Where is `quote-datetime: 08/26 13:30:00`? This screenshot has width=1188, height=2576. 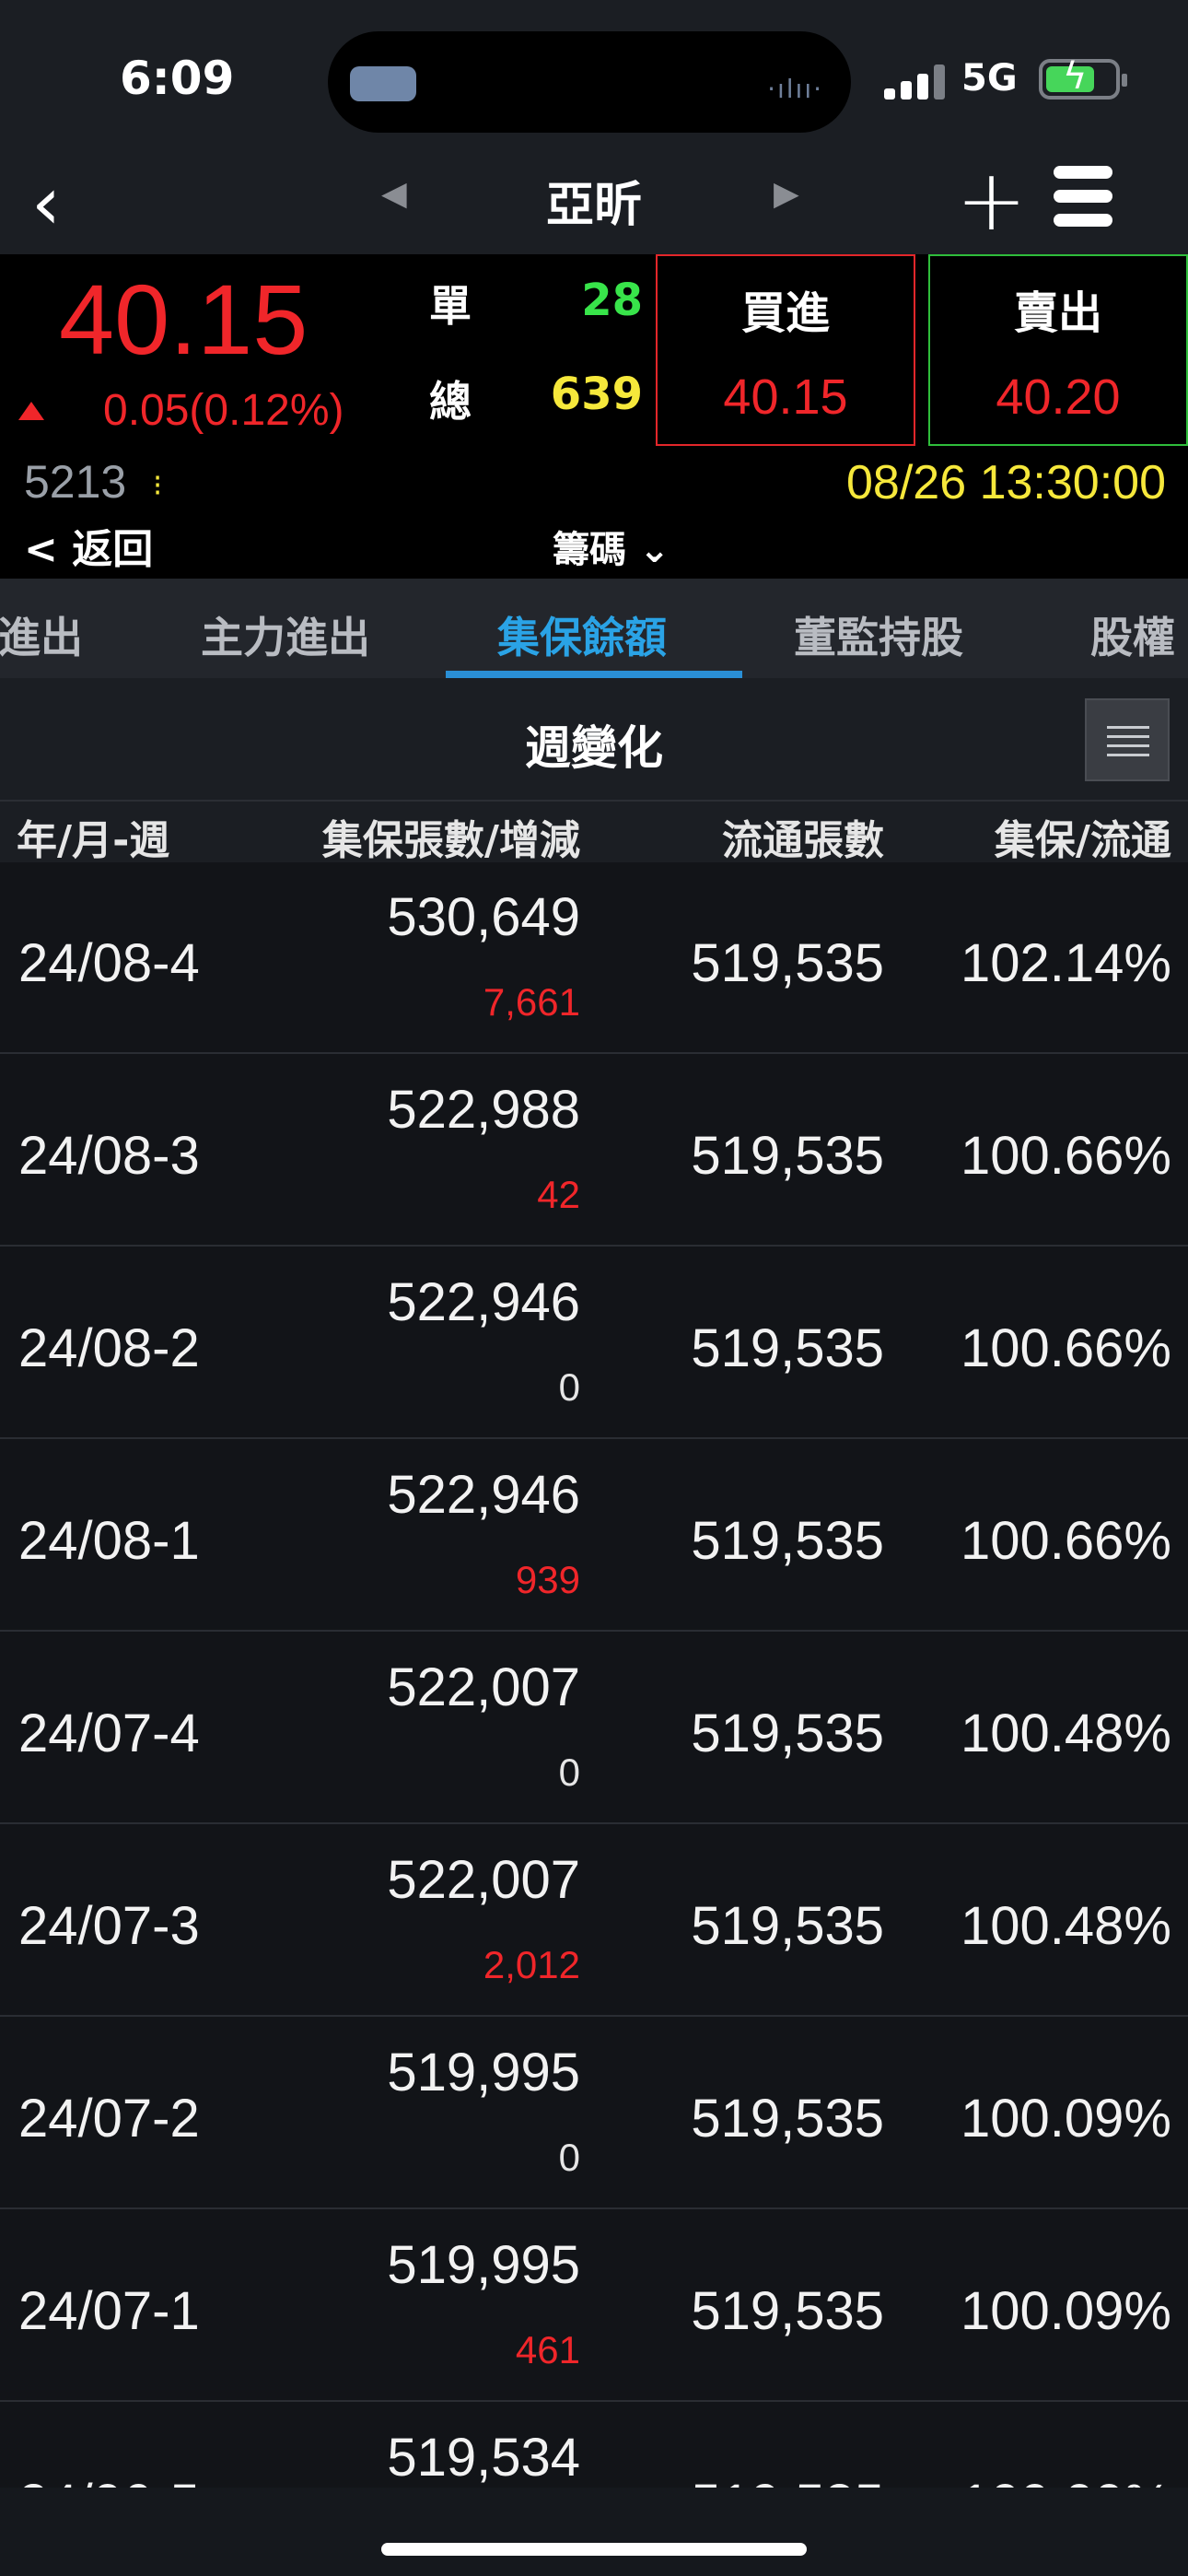
quote-datetime: 08/26 13:30:00 is located at coordinates (1006, 482).